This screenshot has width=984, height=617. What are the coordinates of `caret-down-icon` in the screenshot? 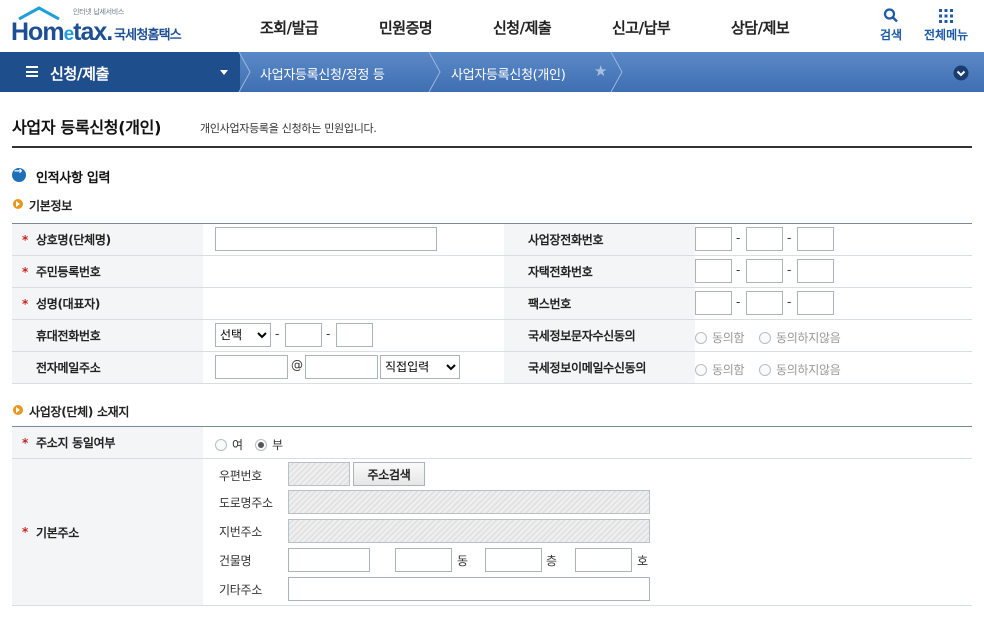 It's located at (224, 72).